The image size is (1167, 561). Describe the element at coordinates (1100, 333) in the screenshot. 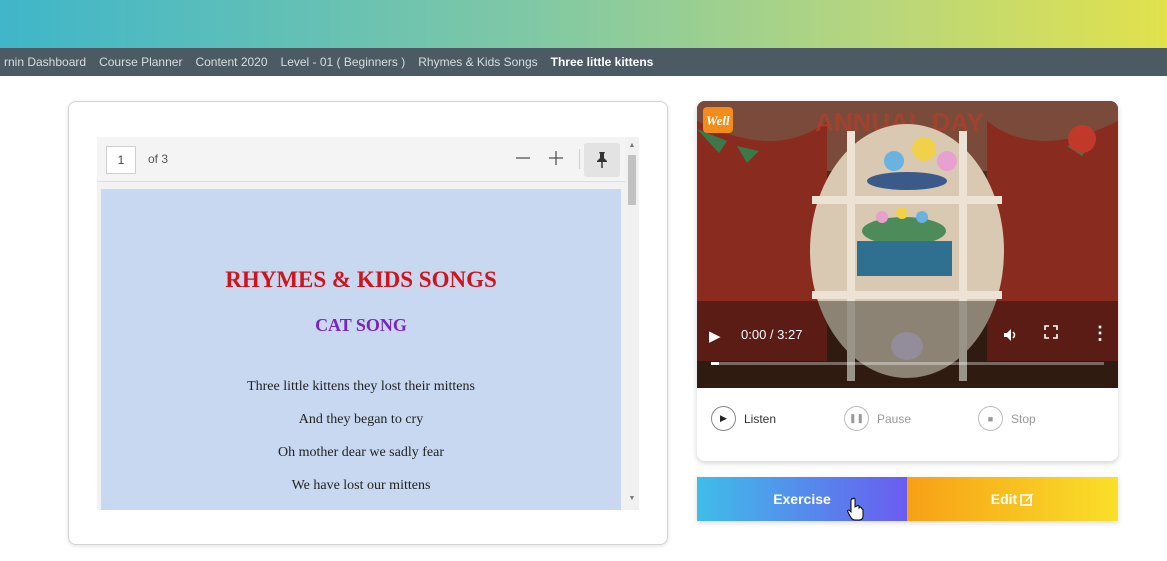

I see `more-options-icon: ⋮` at that location.